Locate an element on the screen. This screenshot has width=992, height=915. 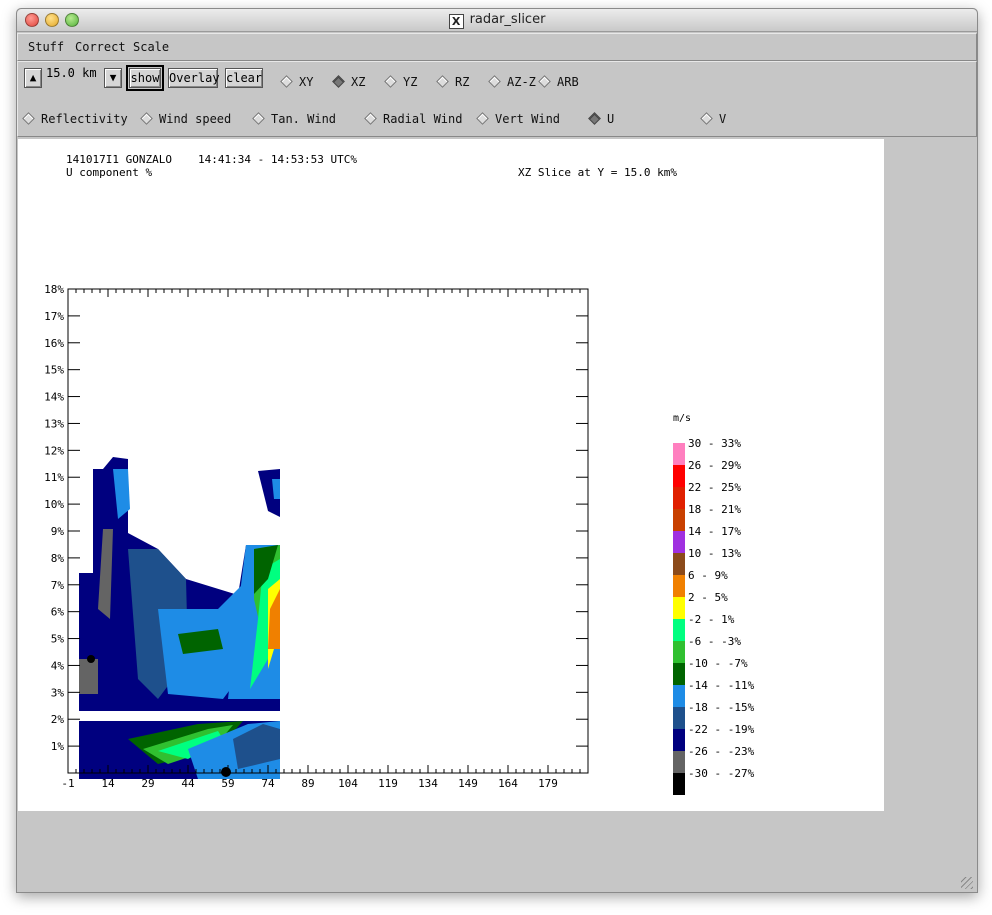
x-tick-label: 14 is located at coordinates (108, 783).